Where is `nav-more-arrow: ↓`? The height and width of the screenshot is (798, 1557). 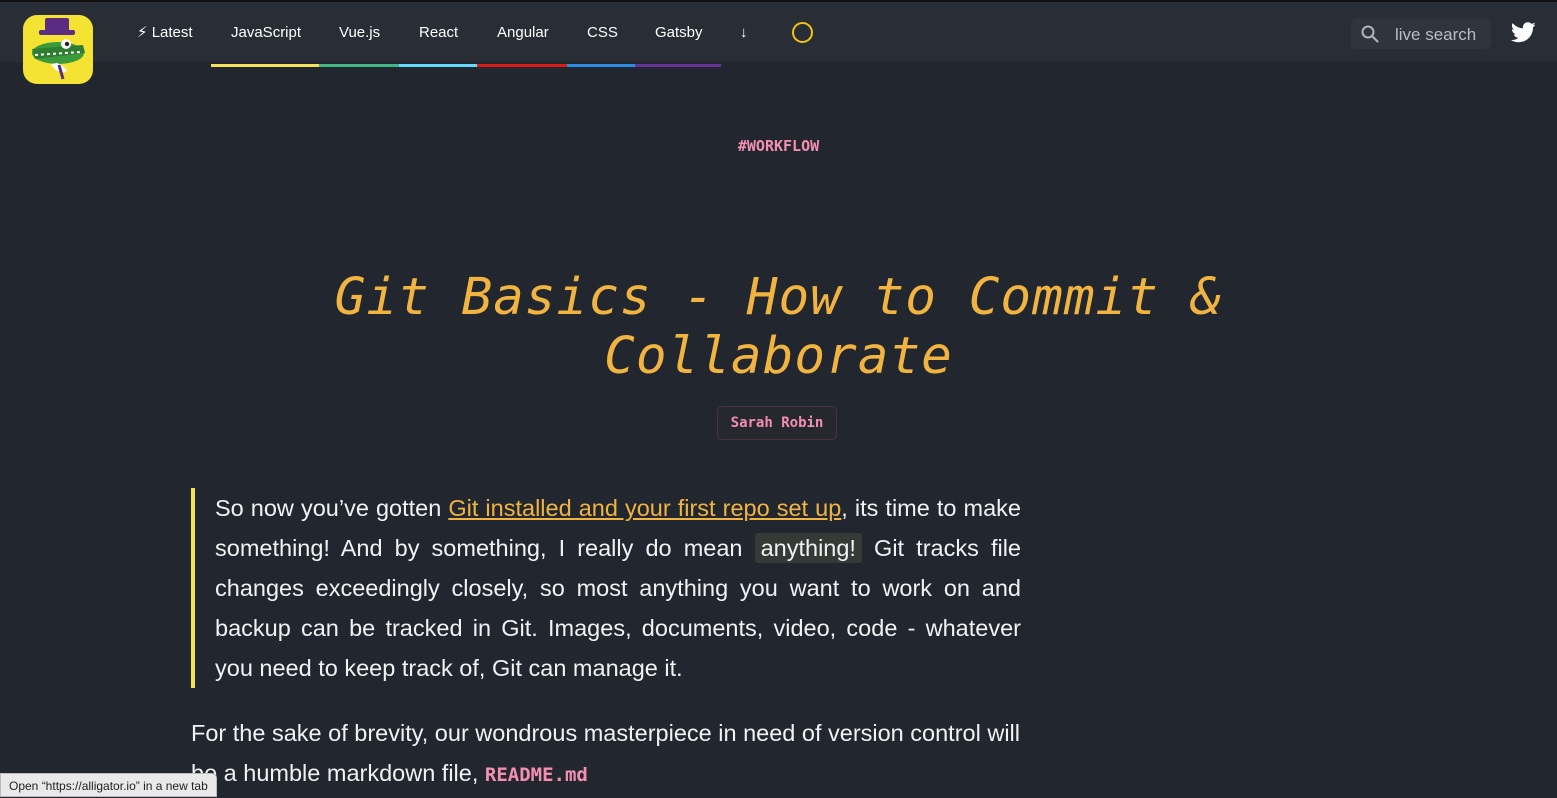 nav-more-arrow: ↓ is located at coordinates (744, 33).